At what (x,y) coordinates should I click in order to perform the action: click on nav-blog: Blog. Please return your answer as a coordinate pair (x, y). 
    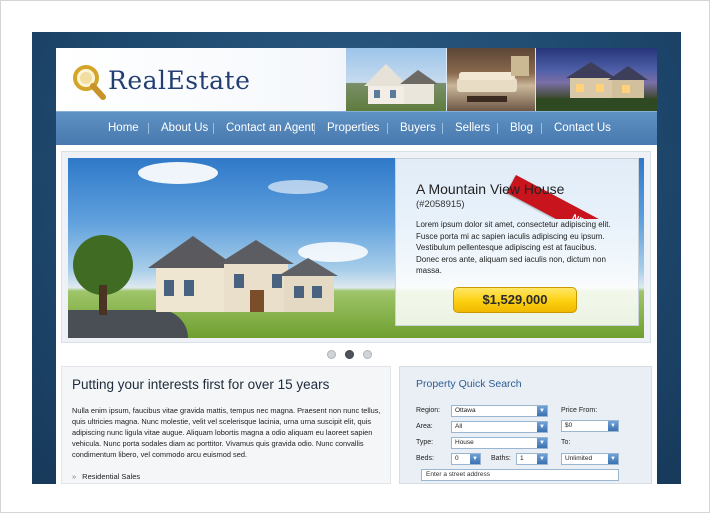
    Looking at the image, I should click on (521, 128).